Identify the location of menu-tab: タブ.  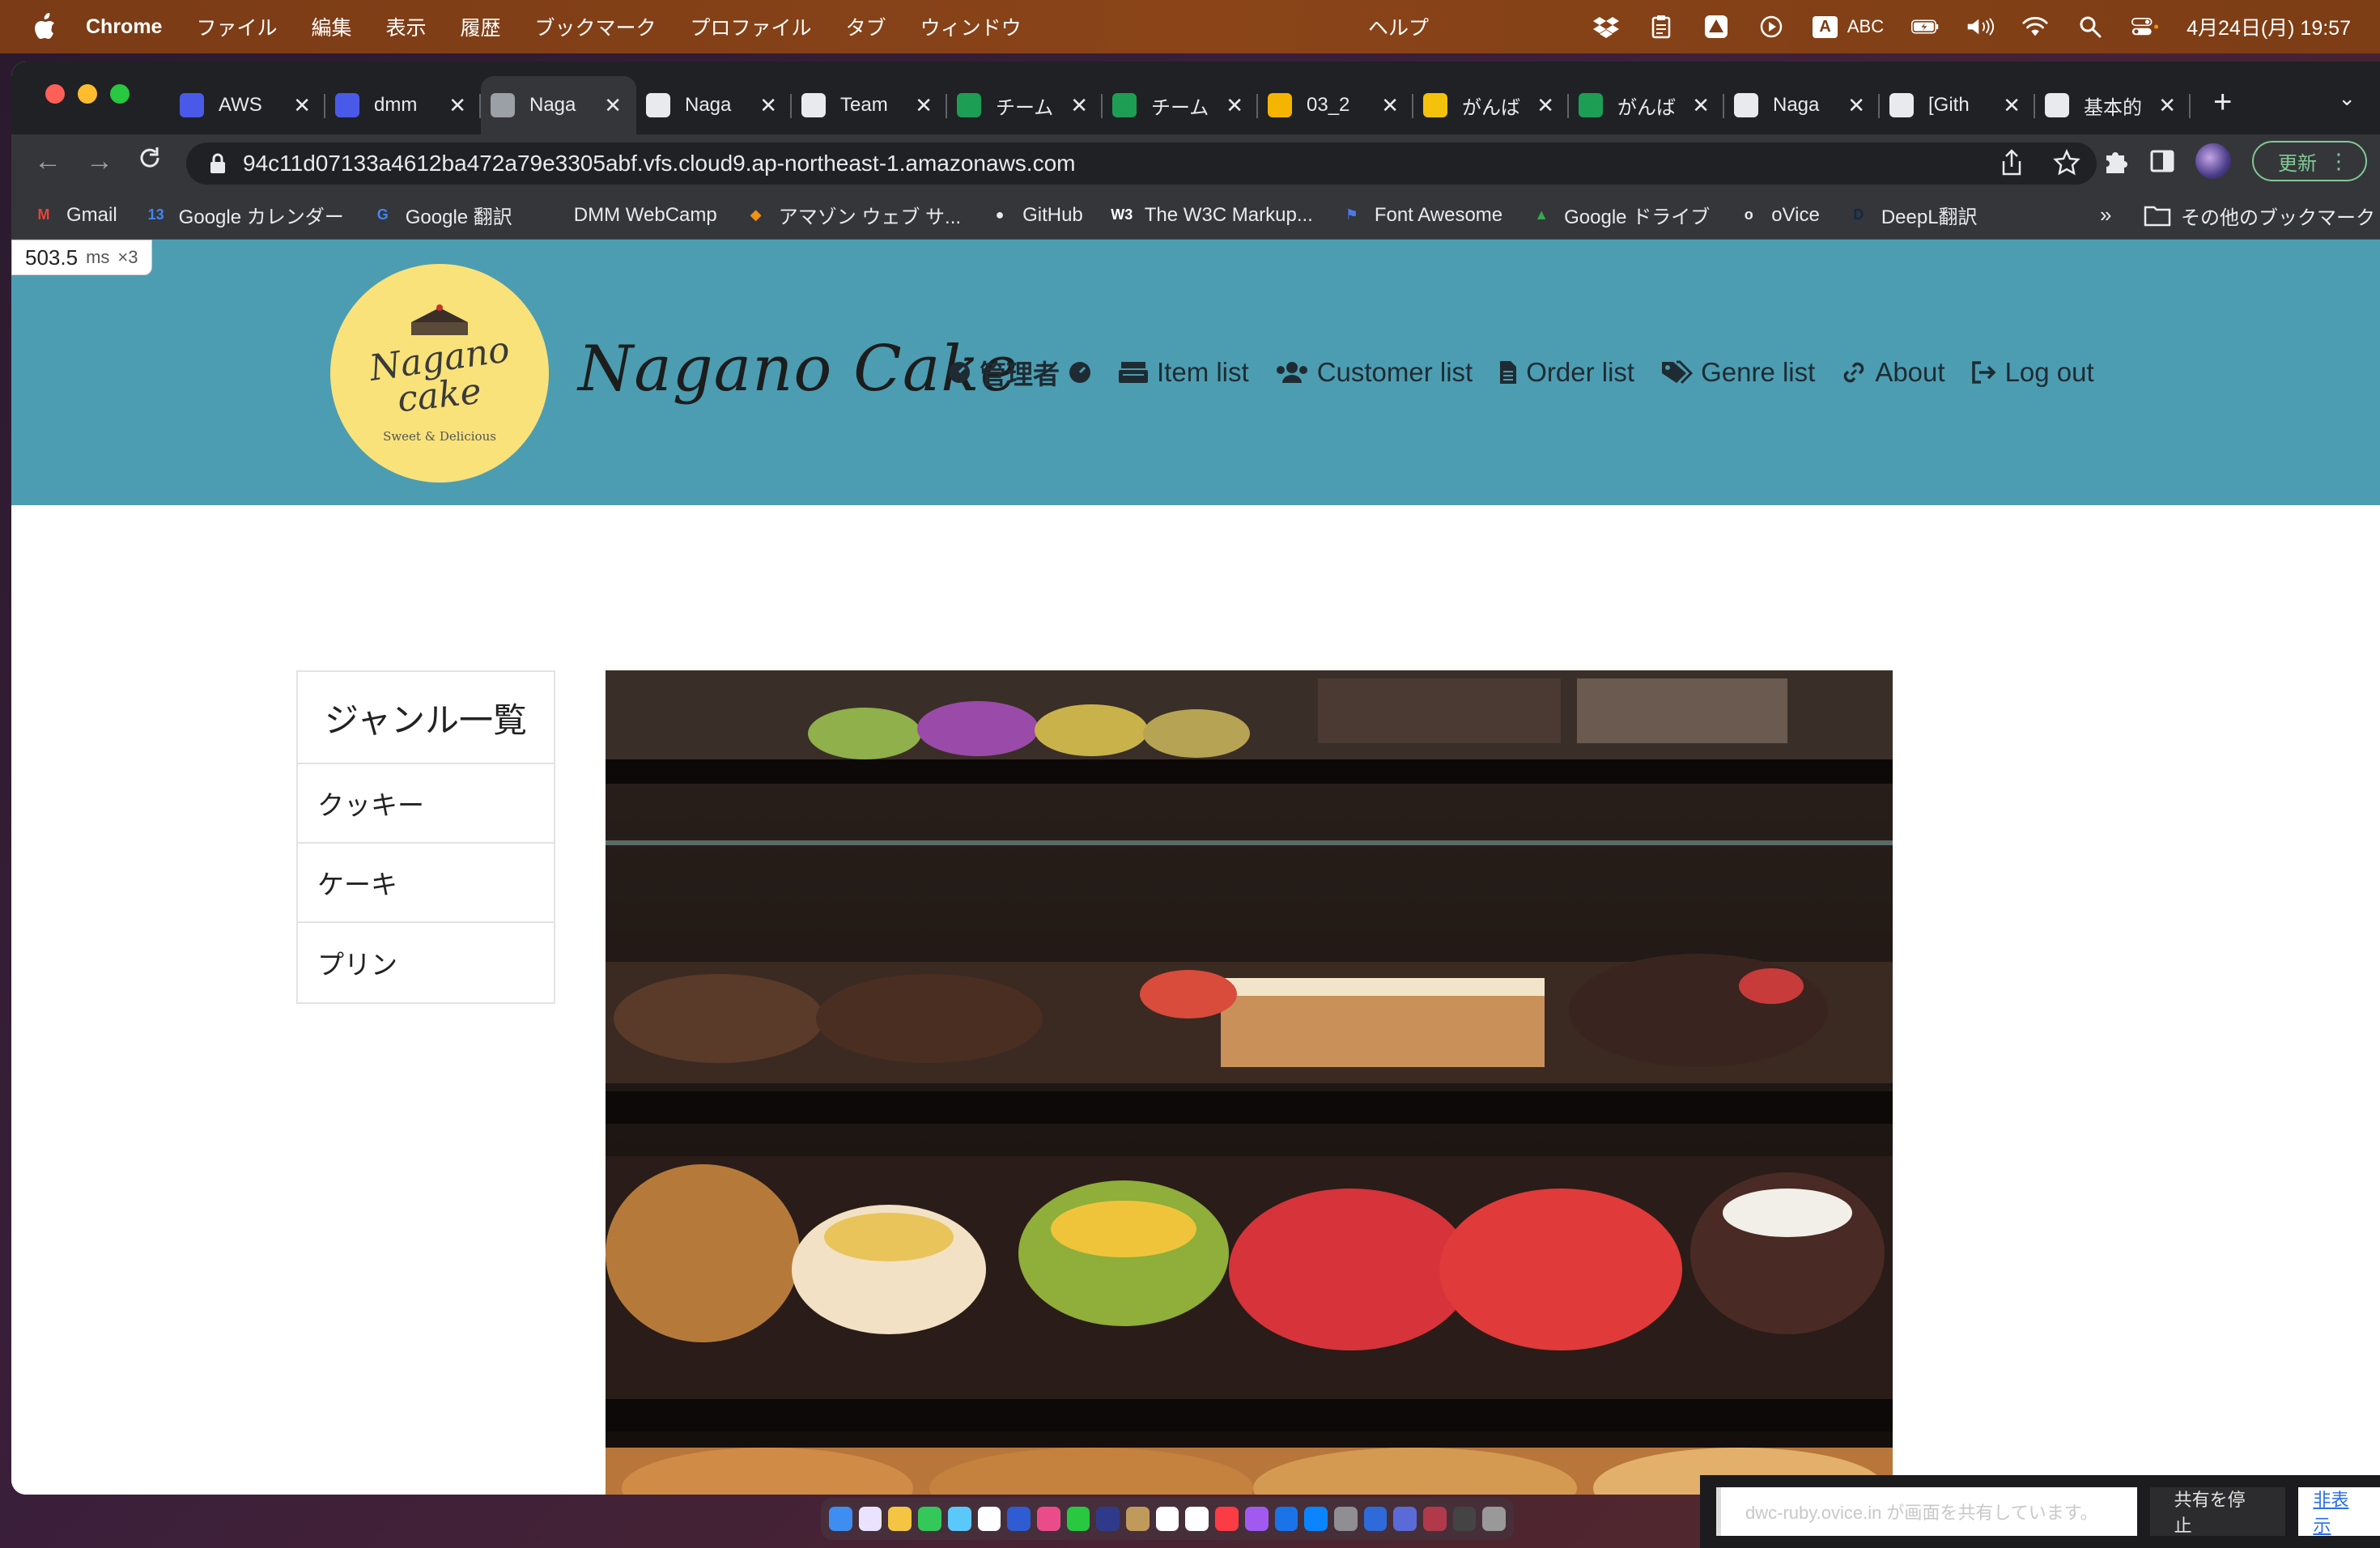
(866, 27).